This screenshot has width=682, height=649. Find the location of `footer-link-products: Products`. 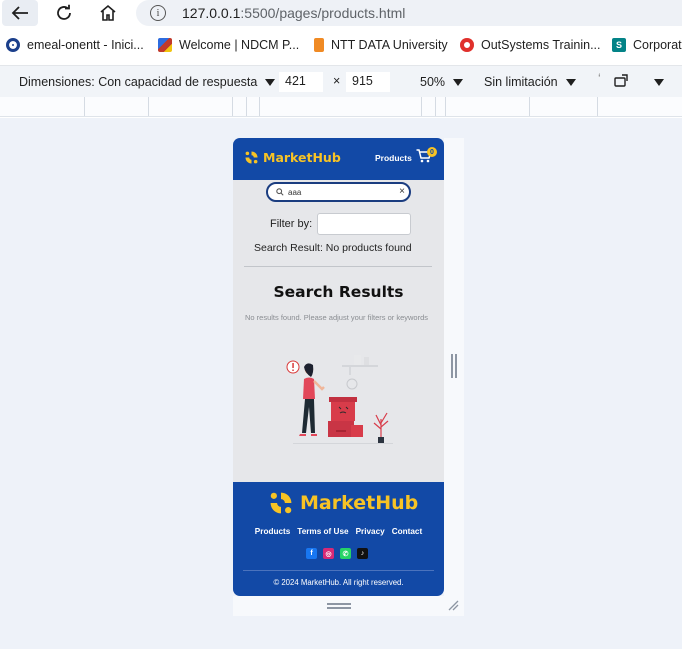

footer-link-products: Products is located at coordinates (273, 531).